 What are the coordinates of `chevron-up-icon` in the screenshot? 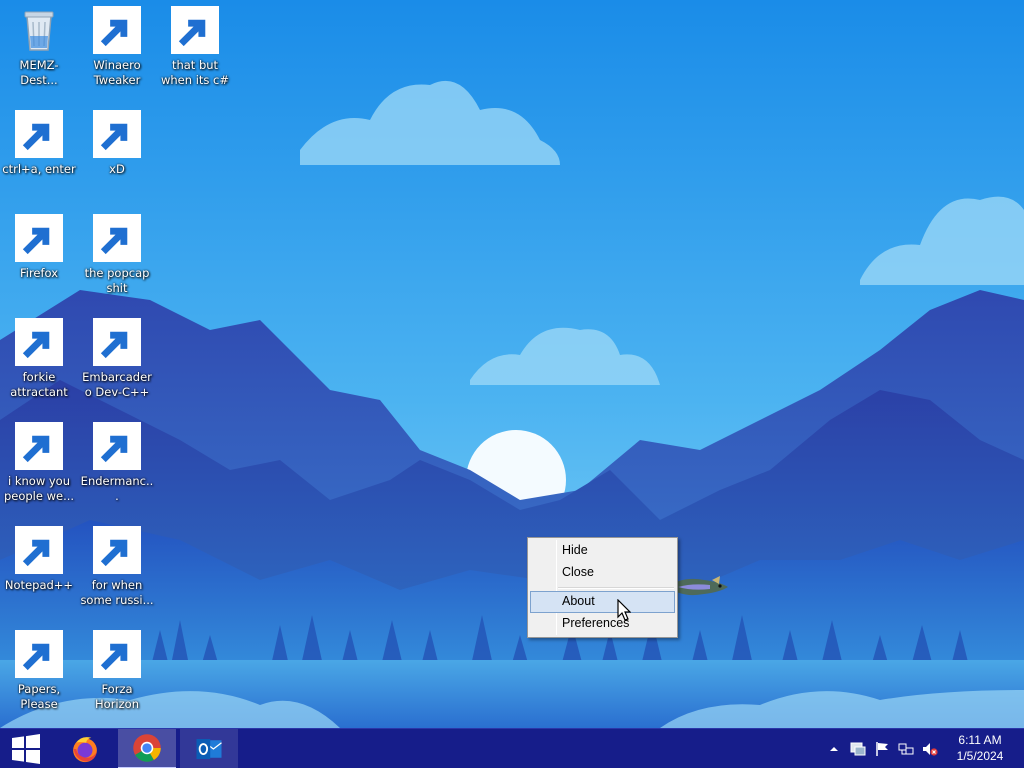 It's located at (834, 749).